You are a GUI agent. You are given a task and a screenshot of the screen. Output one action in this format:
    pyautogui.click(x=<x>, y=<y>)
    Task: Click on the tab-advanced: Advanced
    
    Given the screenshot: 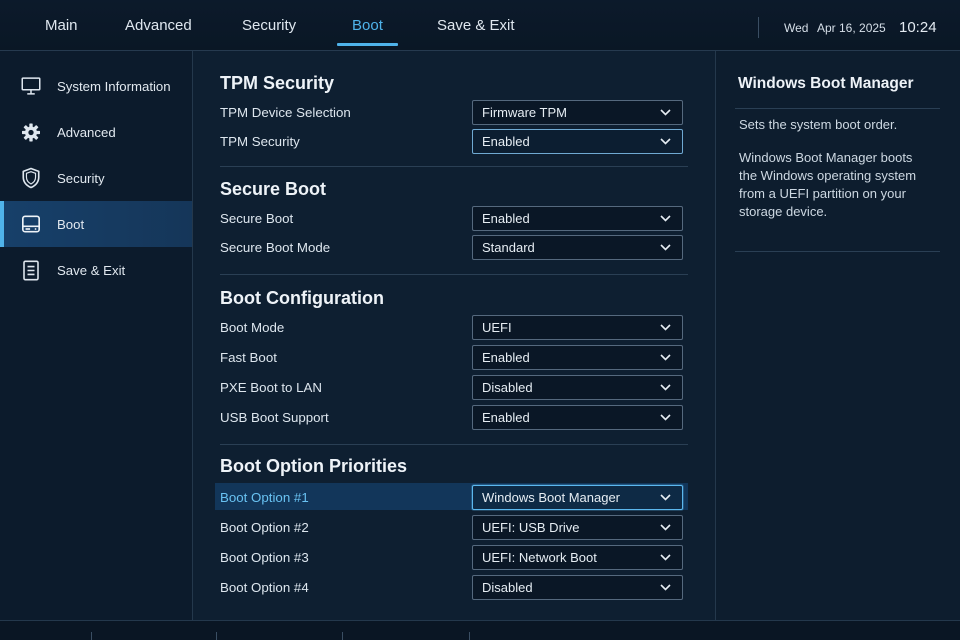 What is the action you would take?
    pyautogui.click(x=158, y=23)
    